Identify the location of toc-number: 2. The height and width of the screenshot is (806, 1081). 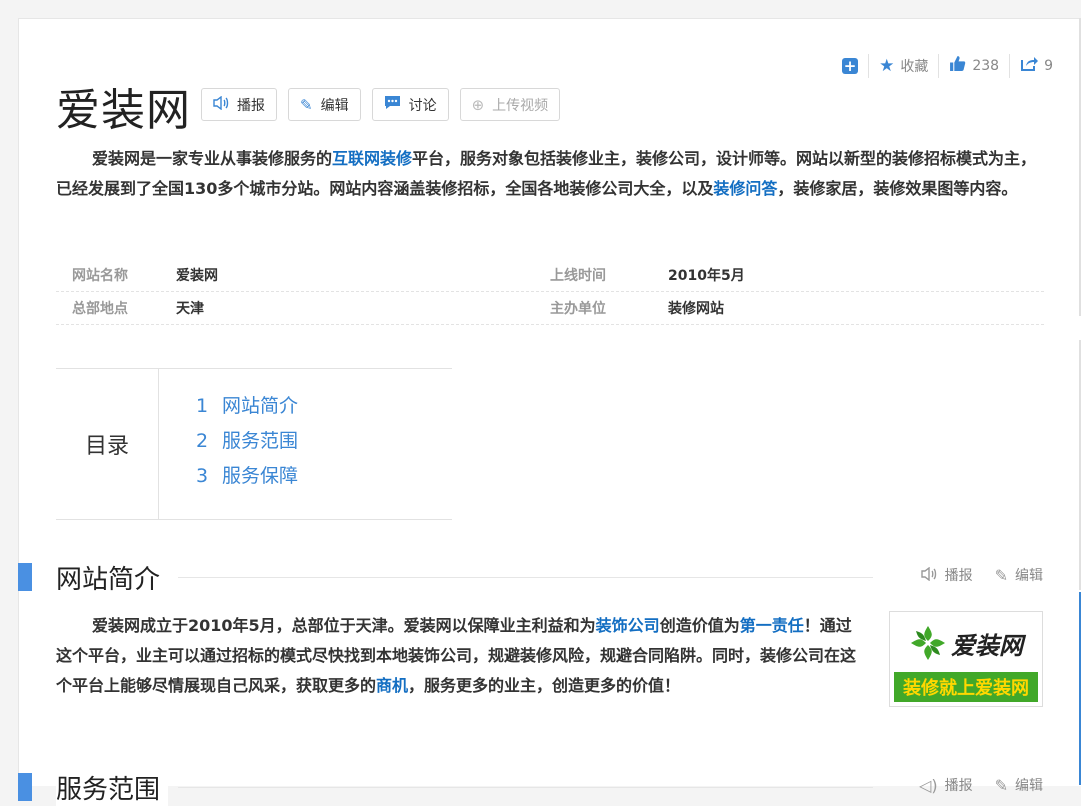
(202, 441).